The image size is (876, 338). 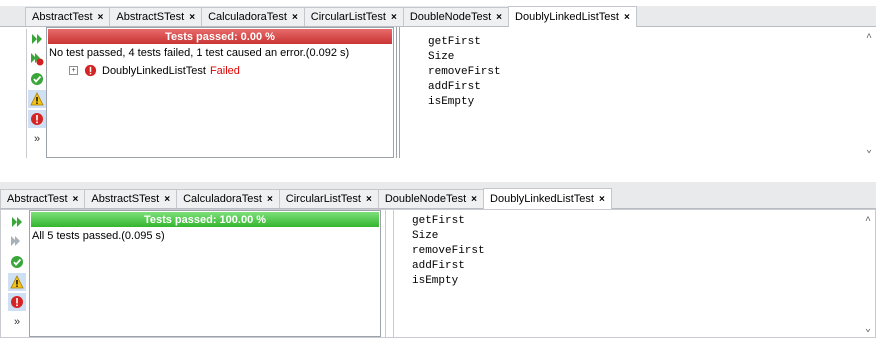 I want to click on test-tree-node: + DoublyLinkedListTest Failed, so click(x=154, y=70).